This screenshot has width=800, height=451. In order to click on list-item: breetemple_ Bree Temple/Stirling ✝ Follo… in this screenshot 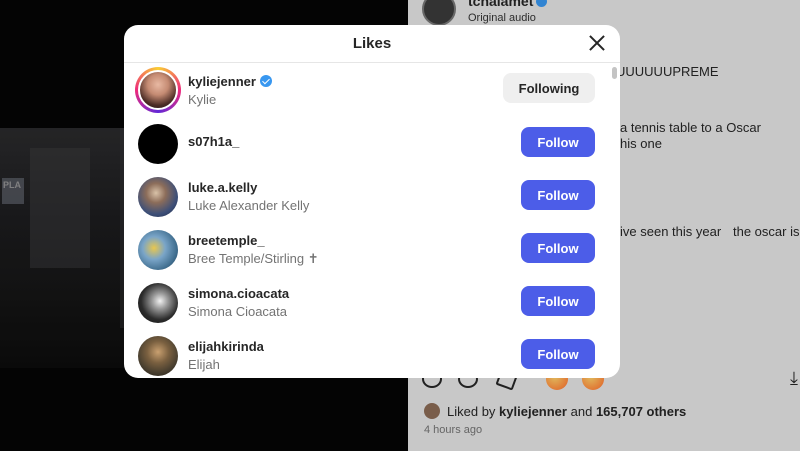, I will do `click(367, 249)`.